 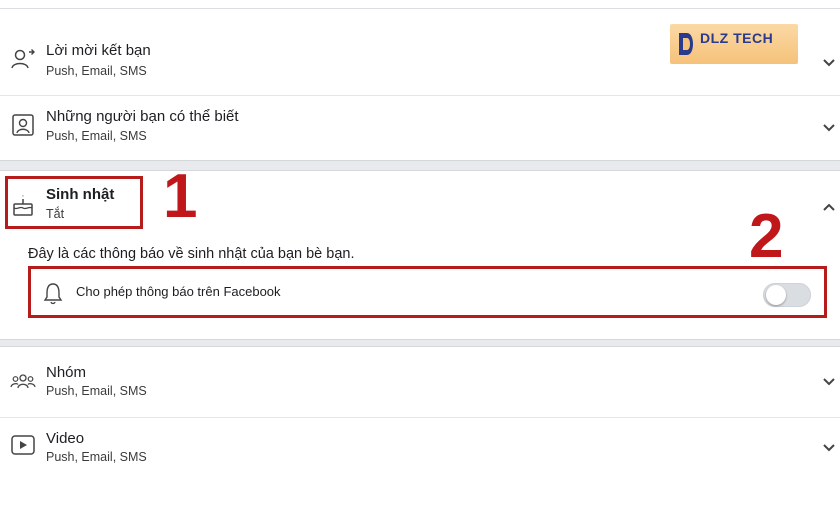 I want to click on contact-card-icon, so click(x=23, y=125).